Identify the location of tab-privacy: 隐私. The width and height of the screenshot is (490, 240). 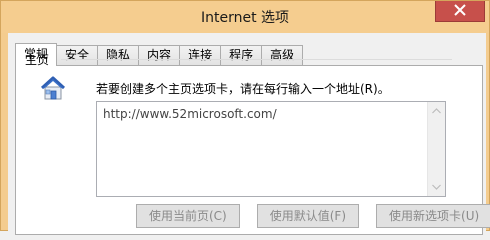
(118, 55).